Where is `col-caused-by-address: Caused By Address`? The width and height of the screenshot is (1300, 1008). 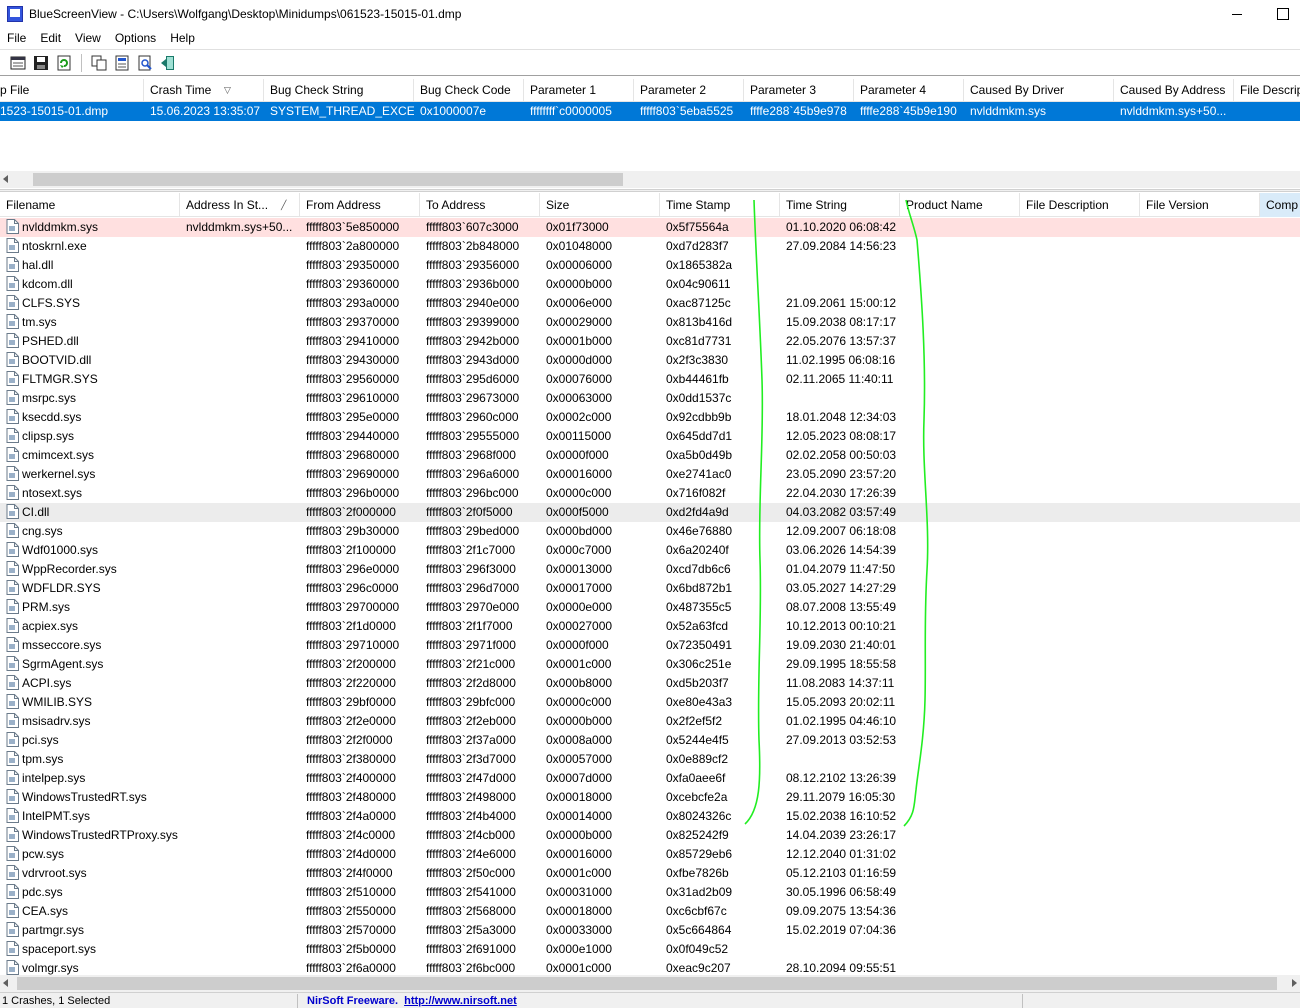
col-caused-by-address: Caused By Address is located at coordinates (1174, 90).